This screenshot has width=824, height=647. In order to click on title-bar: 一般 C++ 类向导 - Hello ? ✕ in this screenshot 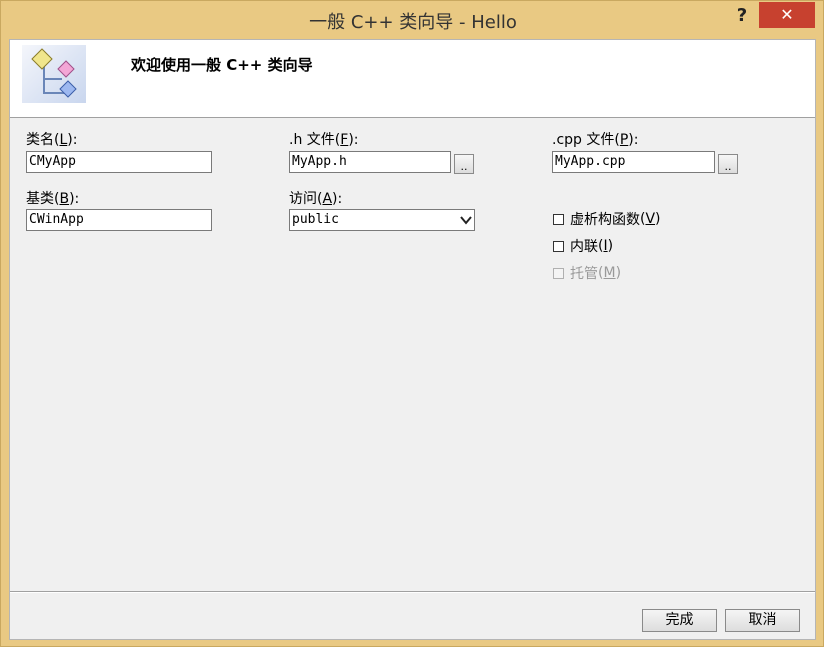, I will do `click(412, 20)`.